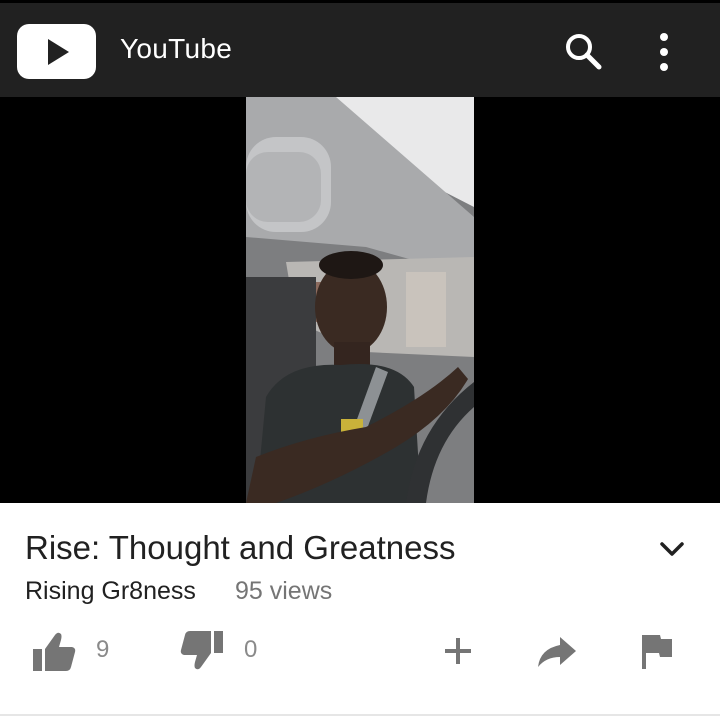 The width and height of the screenshot is (720, 720). I want to click on flag-icon, so click(657, 652).